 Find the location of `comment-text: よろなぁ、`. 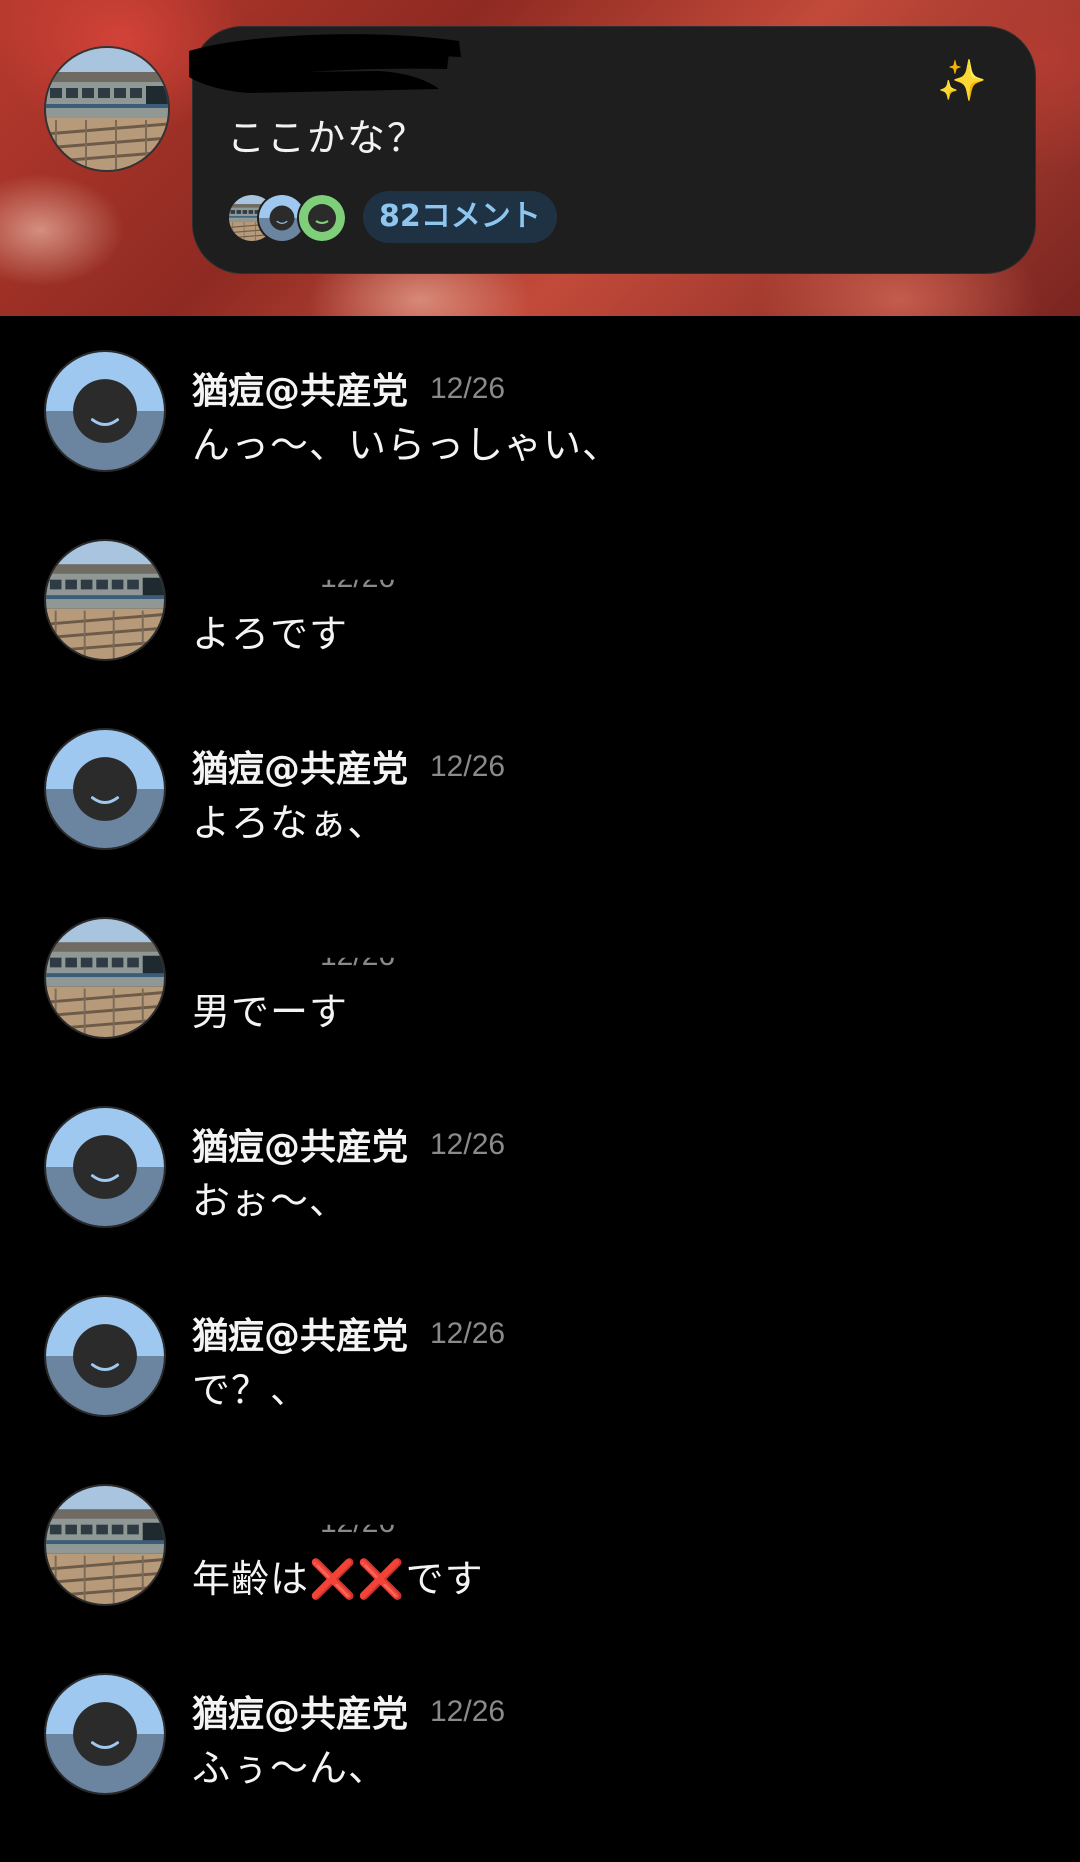

comment-text: よろなぁ、 is located at coordinates (289, 823).